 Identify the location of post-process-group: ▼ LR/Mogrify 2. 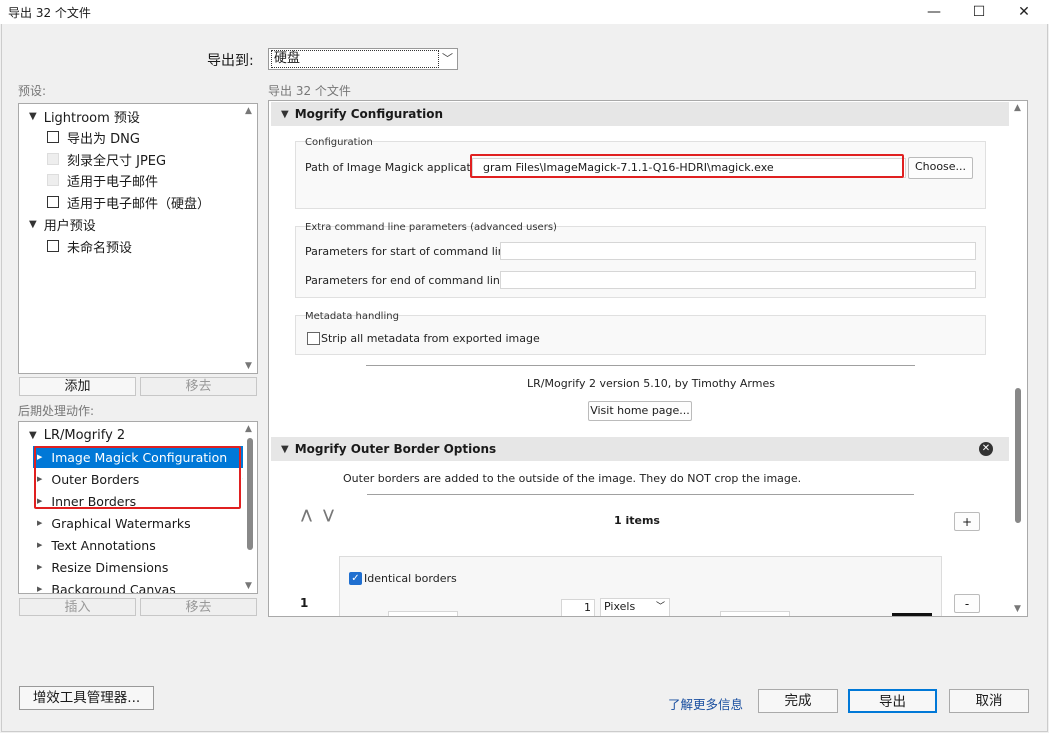
(77, 435).